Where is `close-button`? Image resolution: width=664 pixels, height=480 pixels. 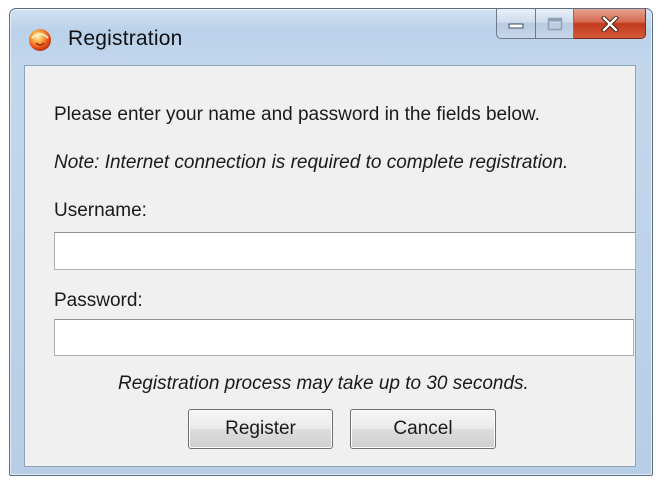 close-button is located at coordinates (610, 24).